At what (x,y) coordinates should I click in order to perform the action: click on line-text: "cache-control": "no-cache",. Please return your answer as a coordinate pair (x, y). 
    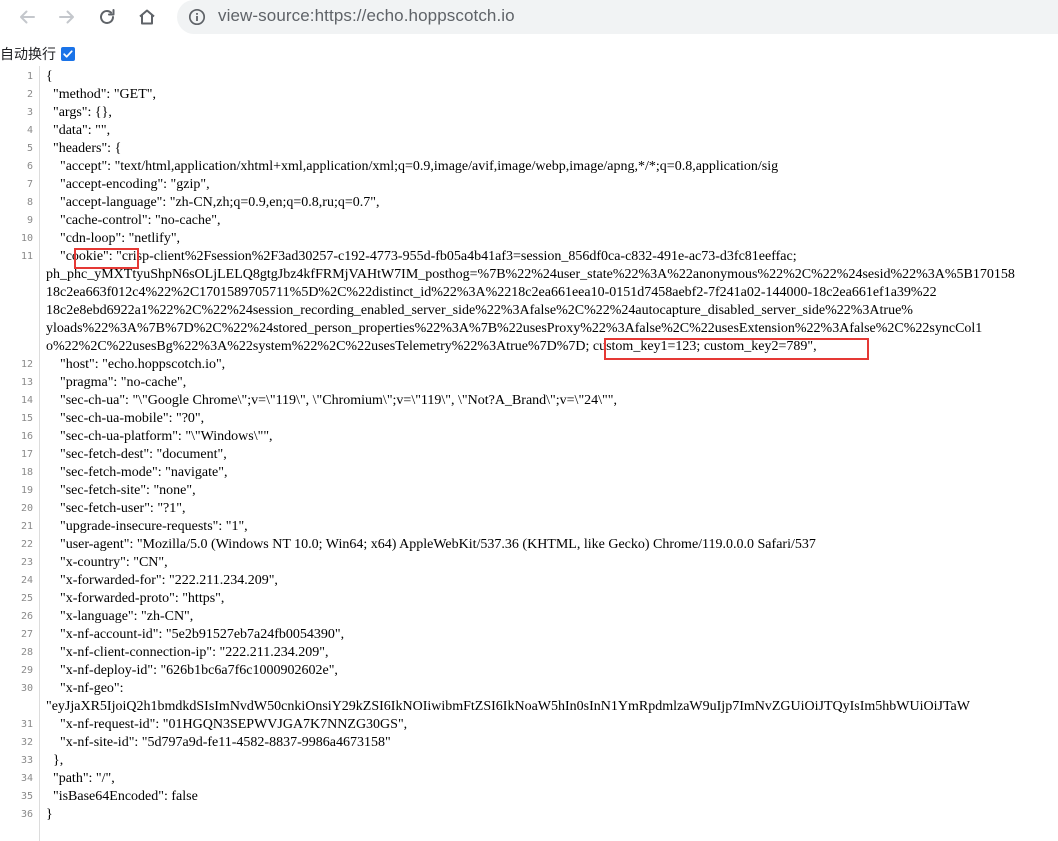
    Looking at the image, I should click on (133, 220).